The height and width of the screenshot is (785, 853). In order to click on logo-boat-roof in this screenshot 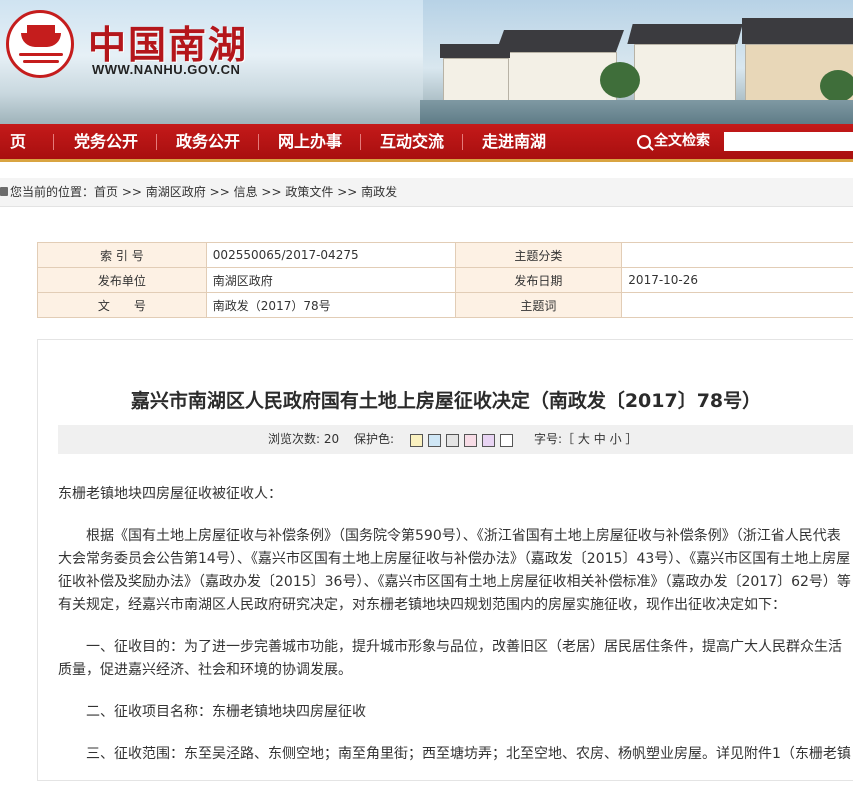, I will do `click(41, 29)`.